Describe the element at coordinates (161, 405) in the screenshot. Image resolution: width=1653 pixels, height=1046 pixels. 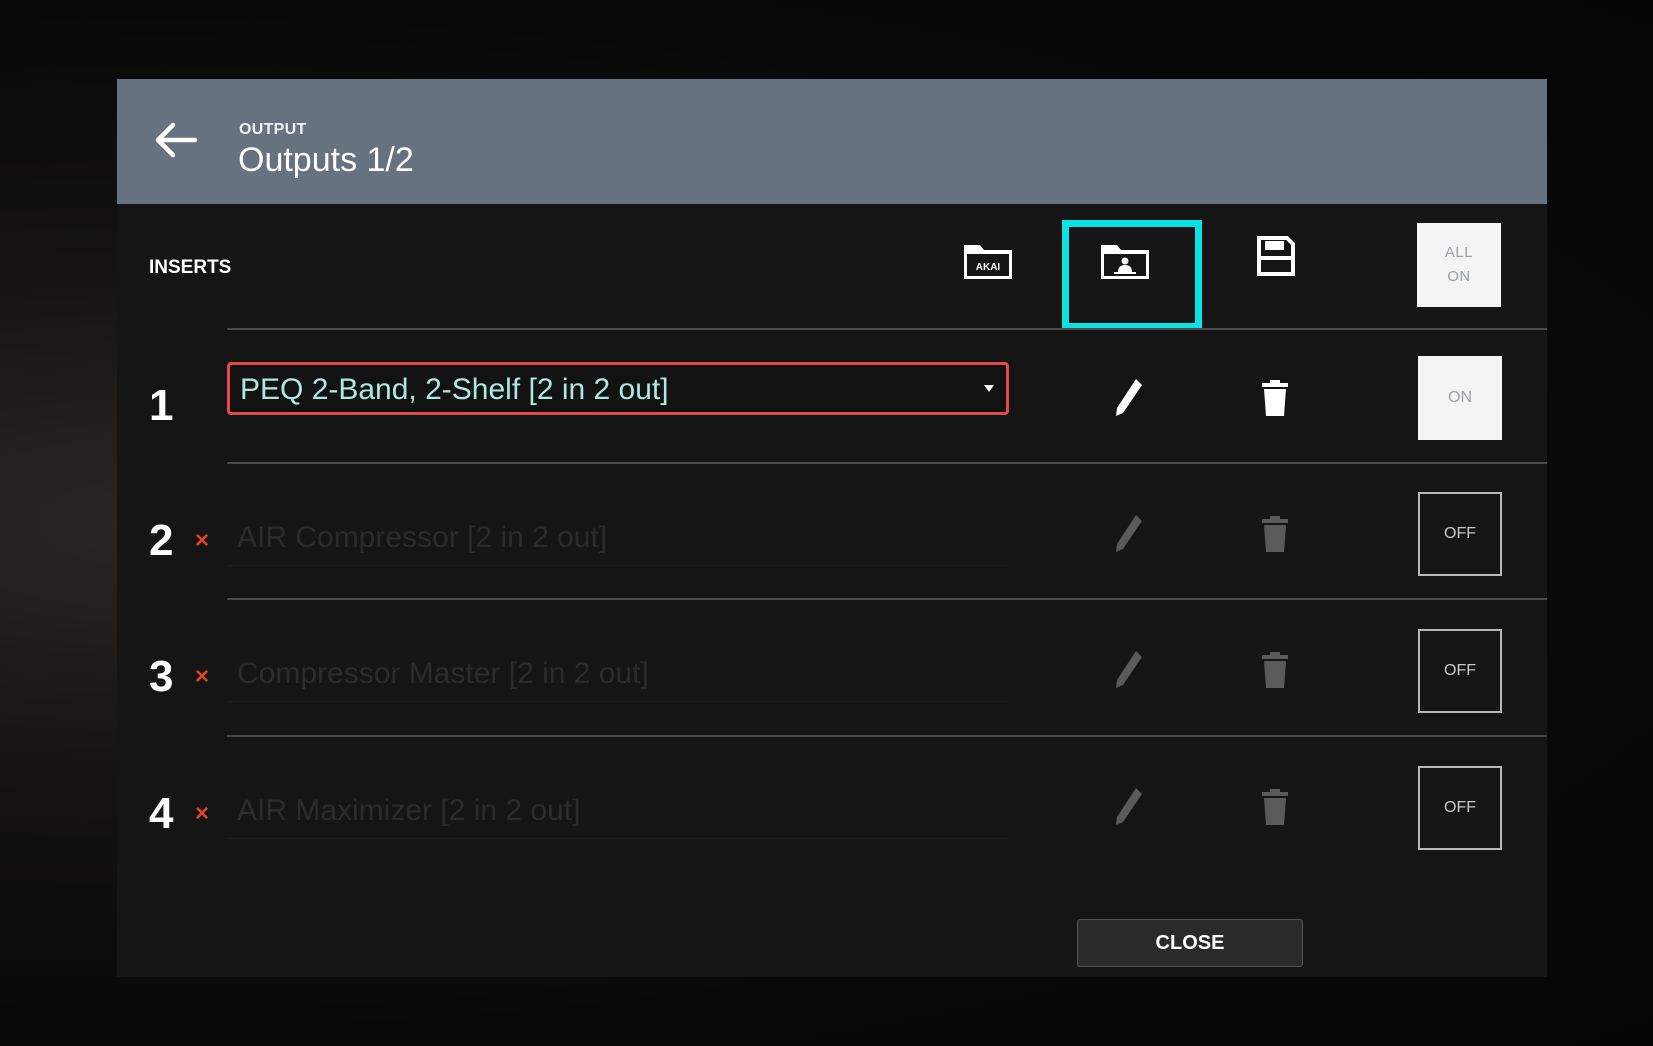
I see `insert-number: 1` at that location.